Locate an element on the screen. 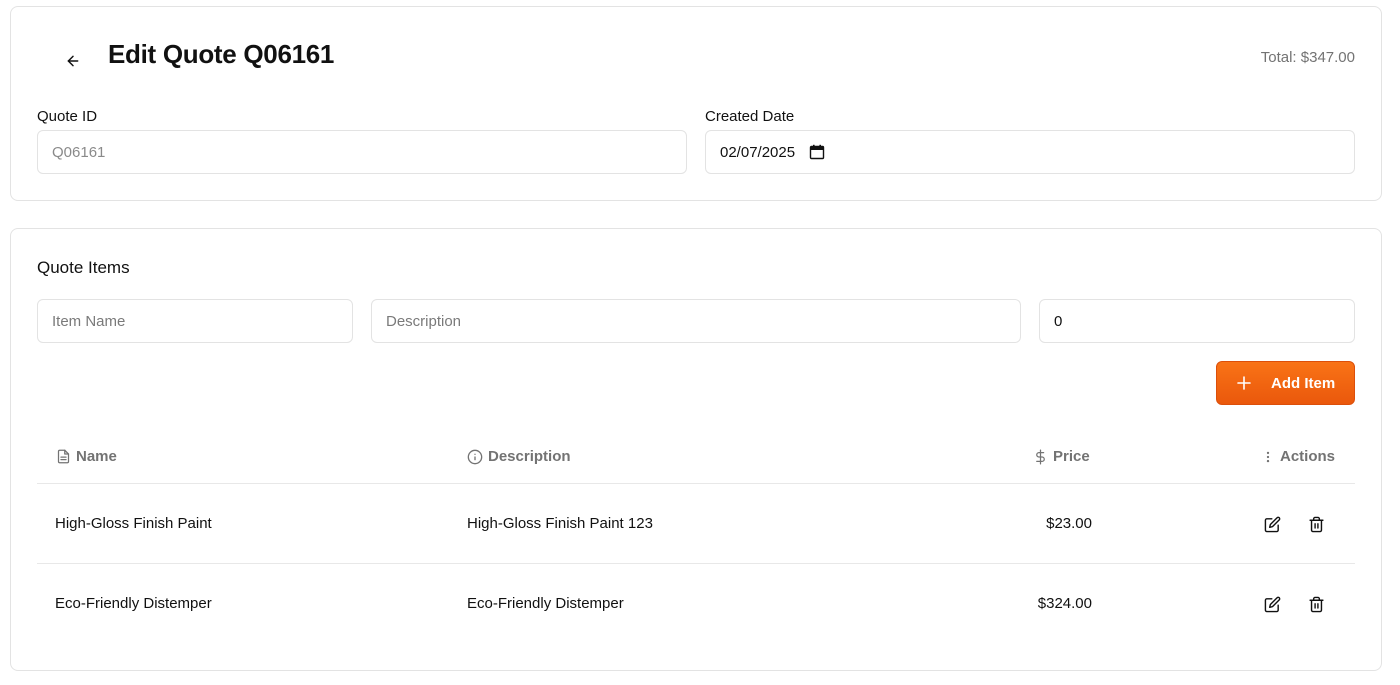  item-name-input is located at coordinates (195, 321).